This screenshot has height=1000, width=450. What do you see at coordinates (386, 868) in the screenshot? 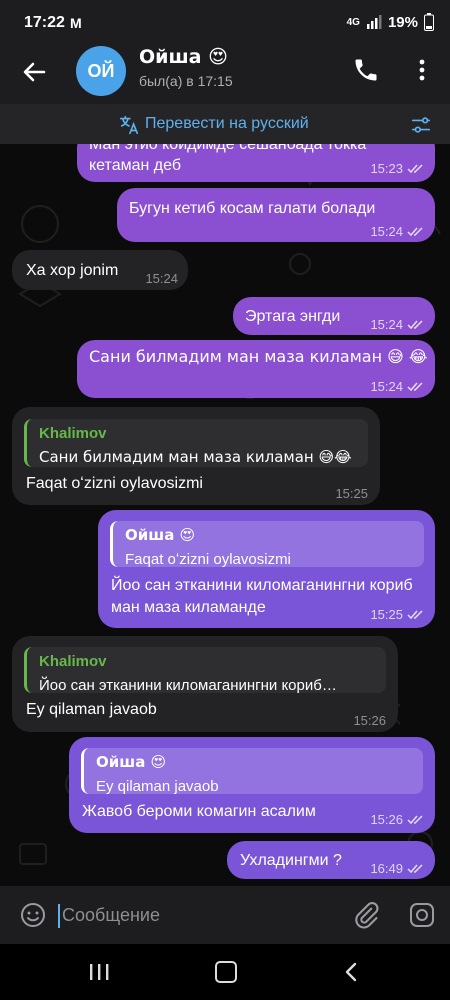
I see `message-time: 16:49` at bounding box center [386, 868].